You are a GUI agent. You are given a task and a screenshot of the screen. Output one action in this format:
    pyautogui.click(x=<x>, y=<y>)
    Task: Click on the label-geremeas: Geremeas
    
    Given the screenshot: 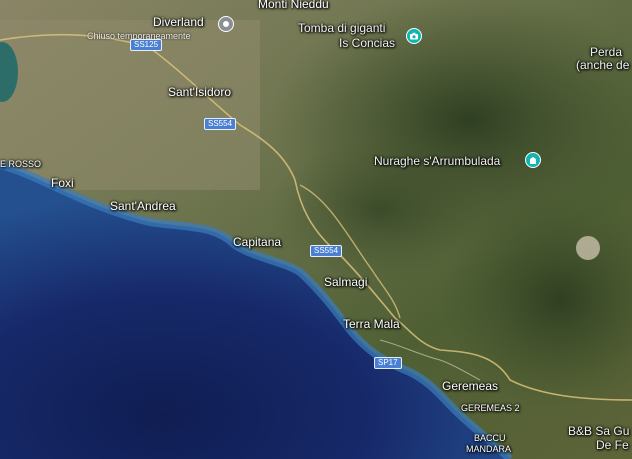 What is the action you would take?
    pyautogui.click(x=470, y=386)
    